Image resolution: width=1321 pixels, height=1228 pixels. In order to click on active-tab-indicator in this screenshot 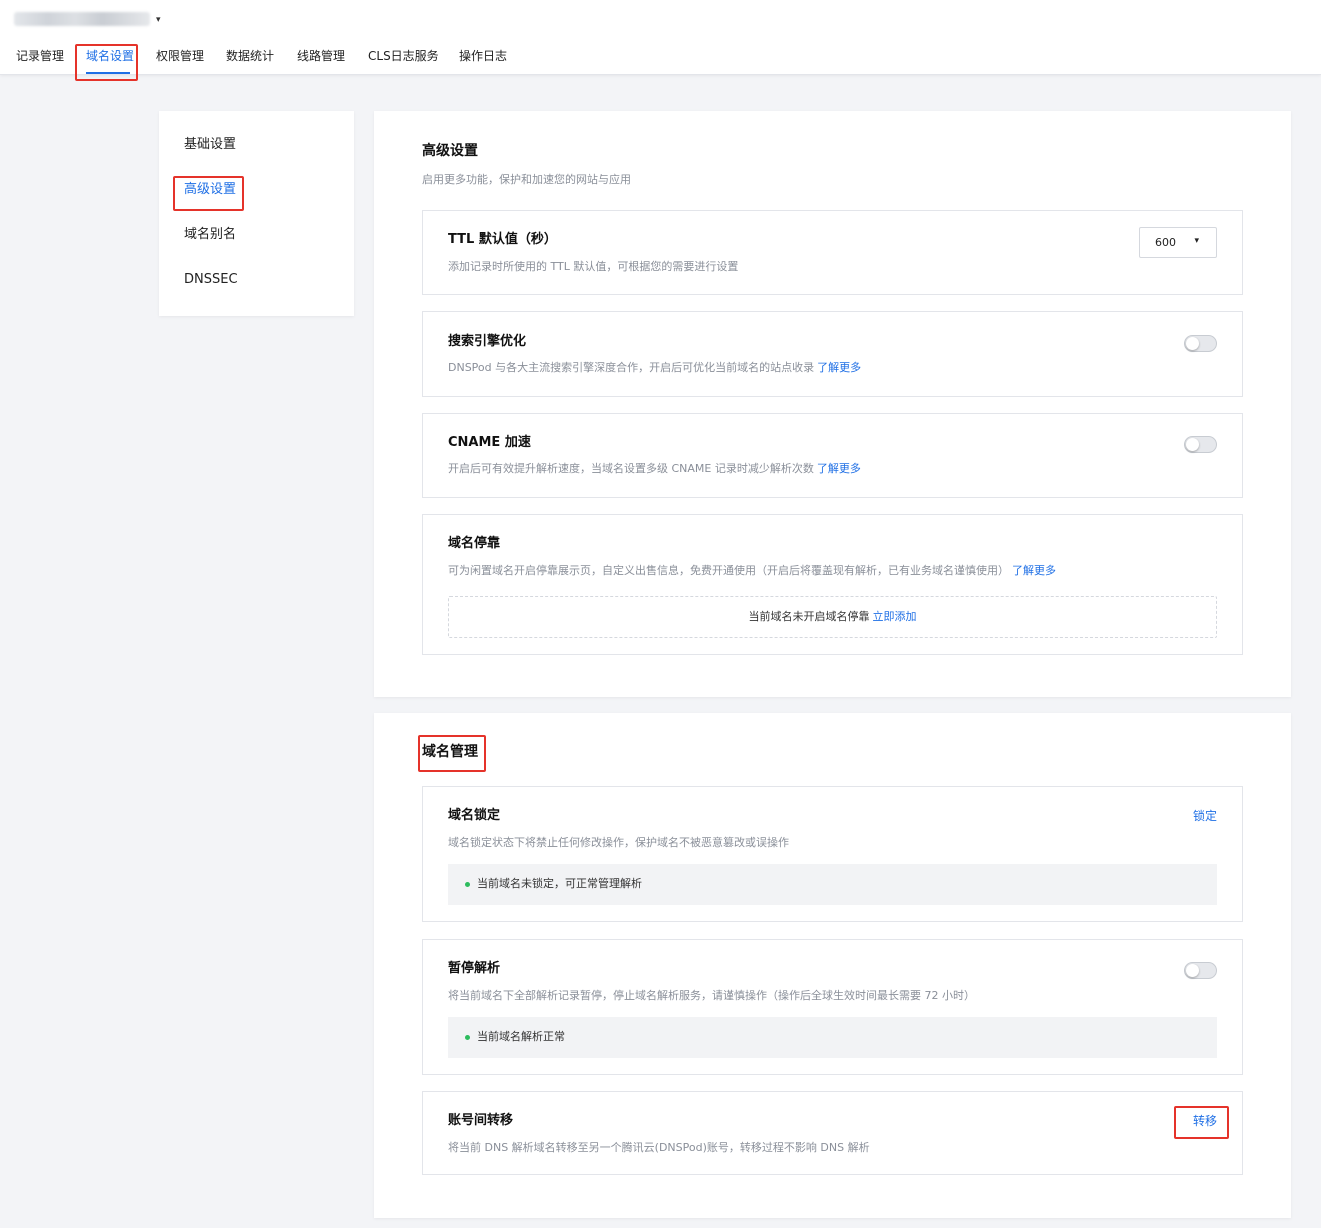, I will do `click(108, 73)`.